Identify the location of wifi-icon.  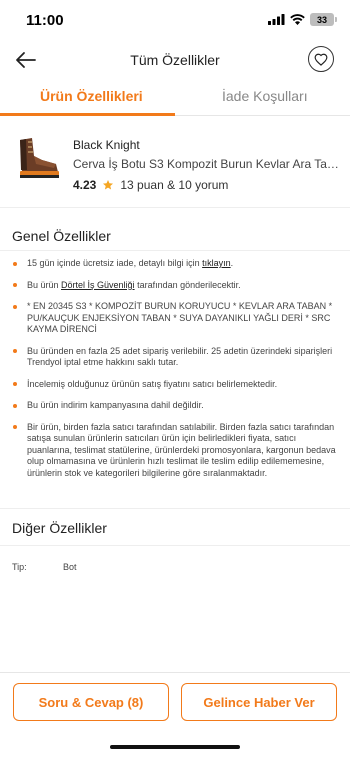
(297, 19).